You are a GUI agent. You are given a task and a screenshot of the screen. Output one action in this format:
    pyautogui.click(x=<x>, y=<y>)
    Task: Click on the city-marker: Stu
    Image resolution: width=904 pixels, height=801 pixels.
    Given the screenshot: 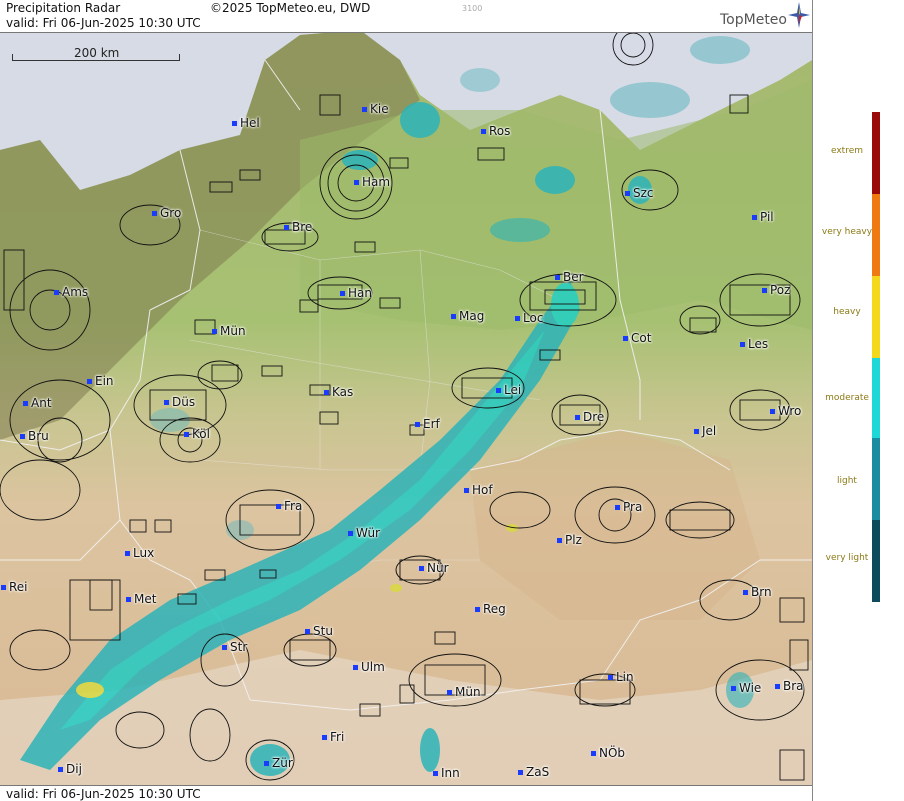 What is the action you would take?
    pyautogui.click(x=319, y=631)
    